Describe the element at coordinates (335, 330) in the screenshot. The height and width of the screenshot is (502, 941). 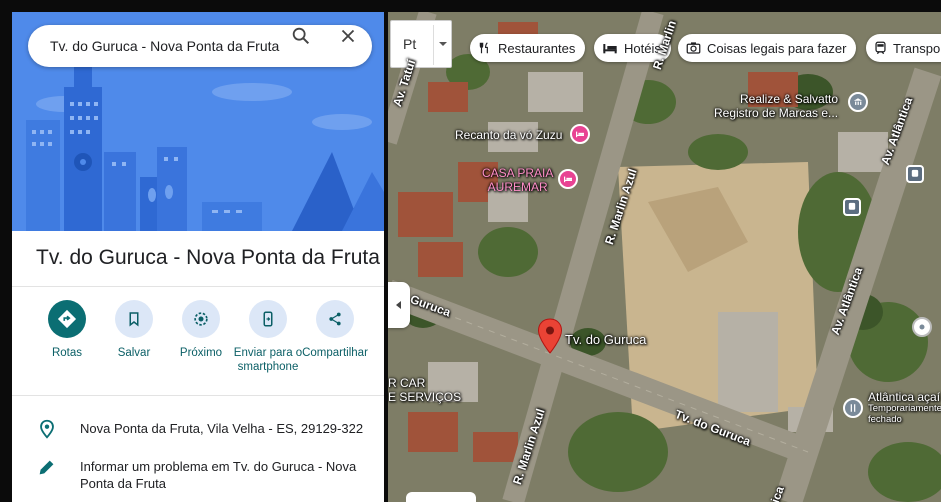
I see `share-button: Compartilhar` at that location.